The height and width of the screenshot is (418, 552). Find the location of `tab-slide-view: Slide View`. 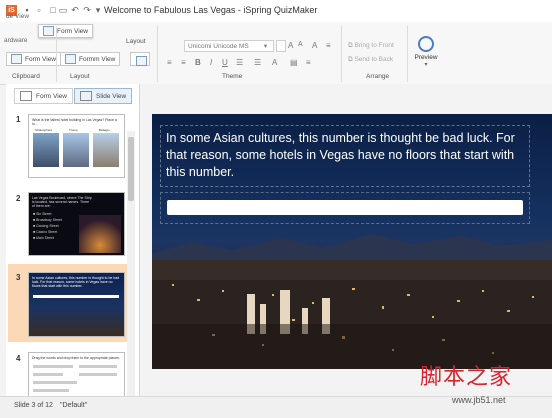

tab-slide-view: Slide View is located at coordinates (103, 96).